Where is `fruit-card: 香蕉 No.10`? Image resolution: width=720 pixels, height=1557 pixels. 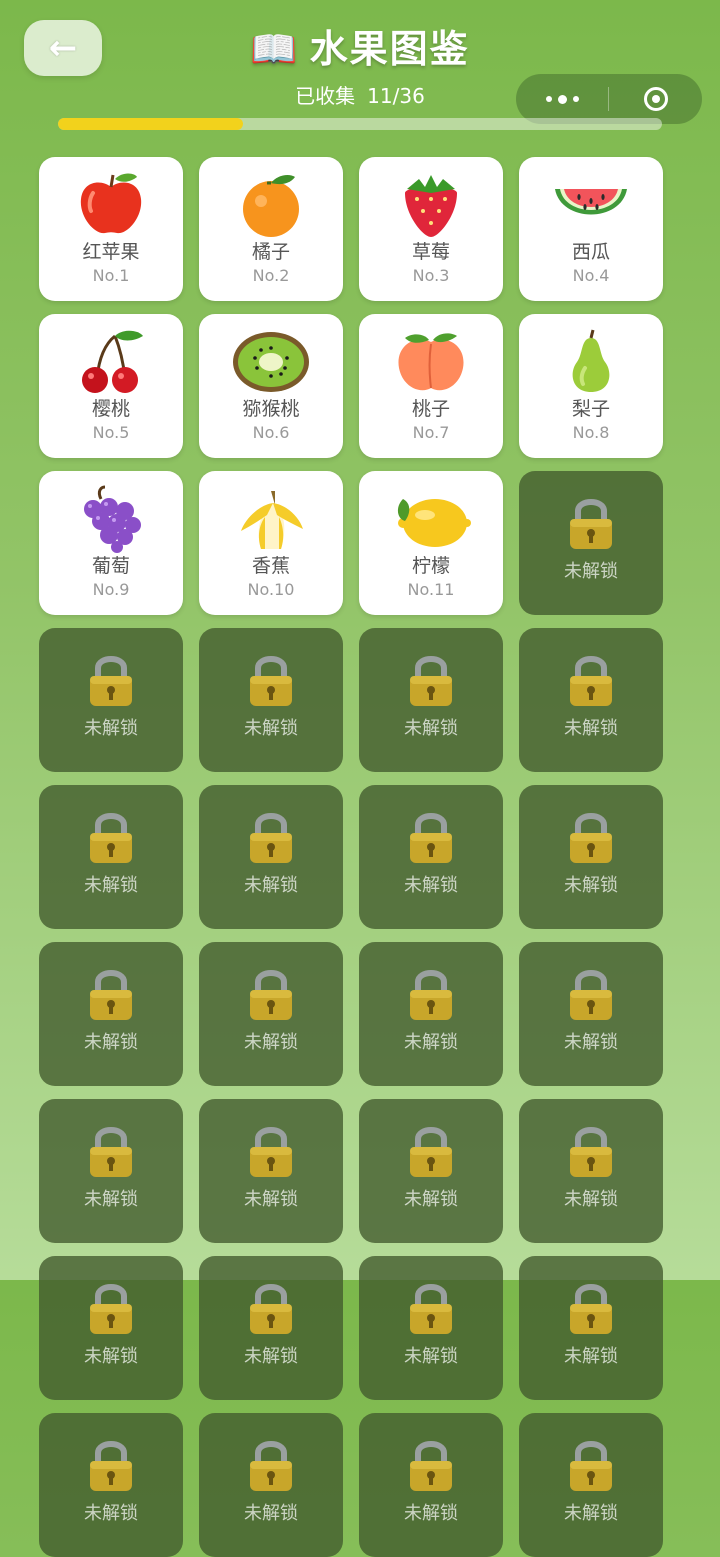
fruit-card: 香蕉 No.10 is located at coordinates (271, 543).